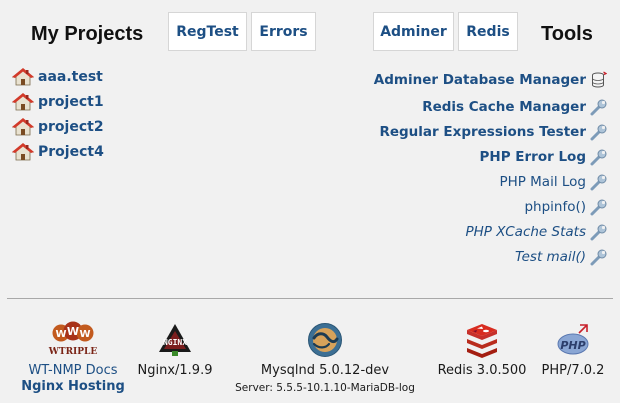 The image size is (620, 403). I want to click on tab-redis: Redis, so click(488, 31).